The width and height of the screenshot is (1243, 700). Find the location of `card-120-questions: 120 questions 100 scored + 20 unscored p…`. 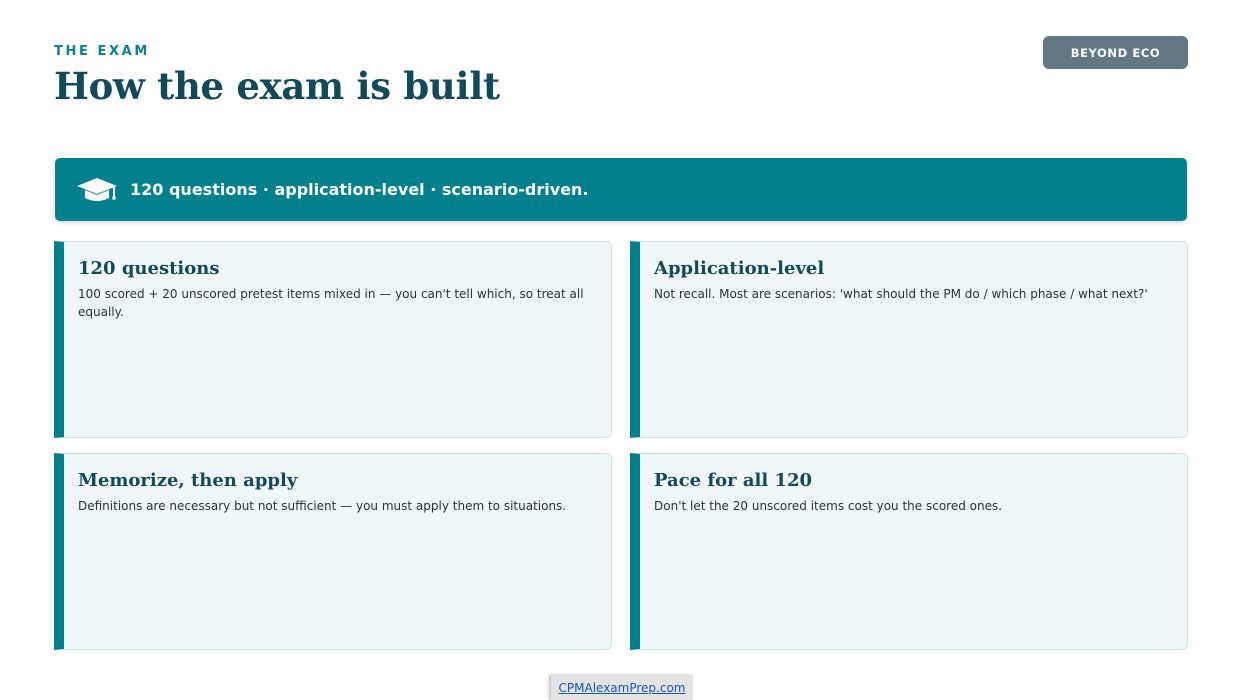

card-120-questions: 120 questions 100 scored + 20 unscored p… is located at coordinates (333, 339).